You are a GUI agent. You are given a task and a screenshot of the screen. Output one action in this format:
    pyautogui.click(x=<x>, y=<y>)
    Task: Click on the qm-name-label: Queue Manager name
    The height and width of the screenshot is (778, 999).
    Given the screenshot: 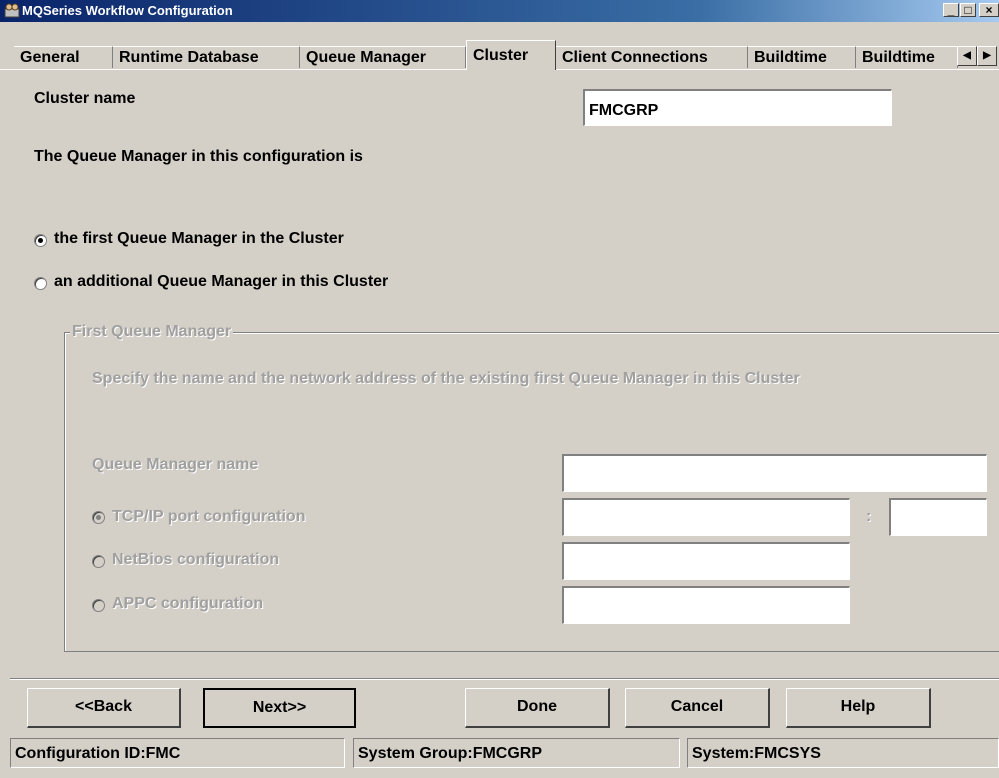 What is the action you would take?
    pyautogui.click(x=175, y=464)
    